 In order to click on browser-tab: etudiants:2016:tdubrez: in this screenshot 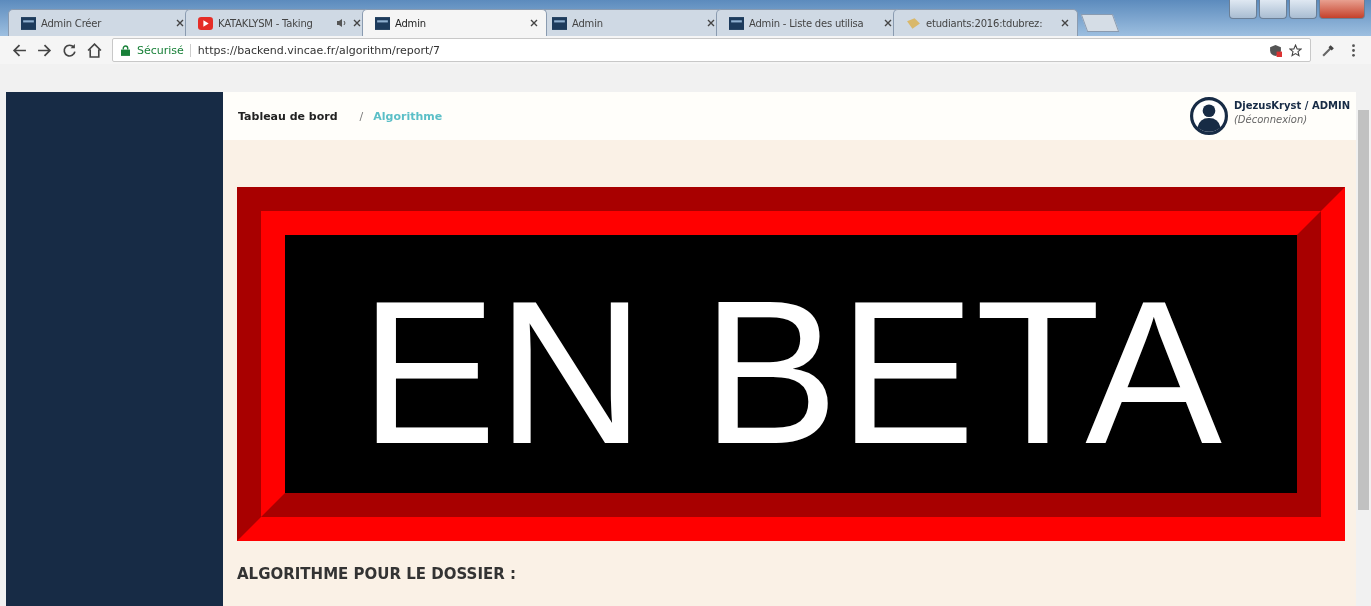, I will do `click(985, 22)`.